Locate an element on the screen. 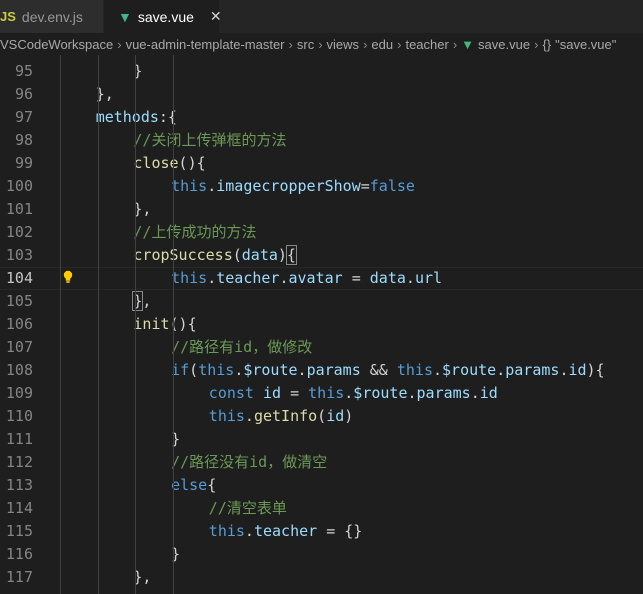 This screenshot has width=643, height=594. breadcrumb-item: edu is located at coordinates (382, 44).